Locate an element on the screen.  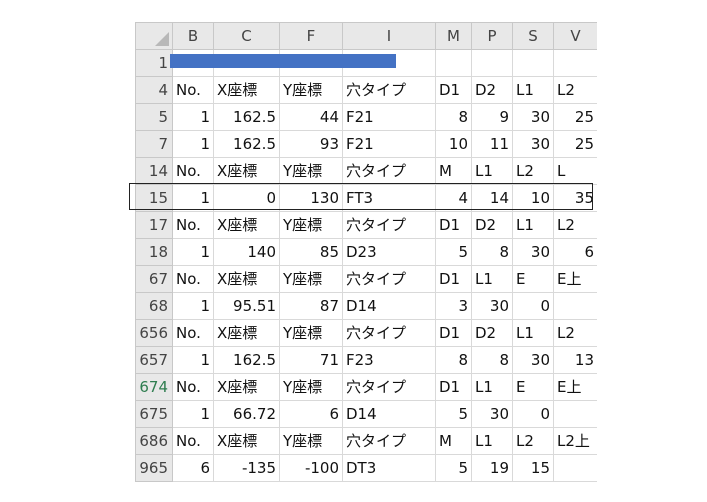
row-header: 656 is located at coordinates (154, 333).